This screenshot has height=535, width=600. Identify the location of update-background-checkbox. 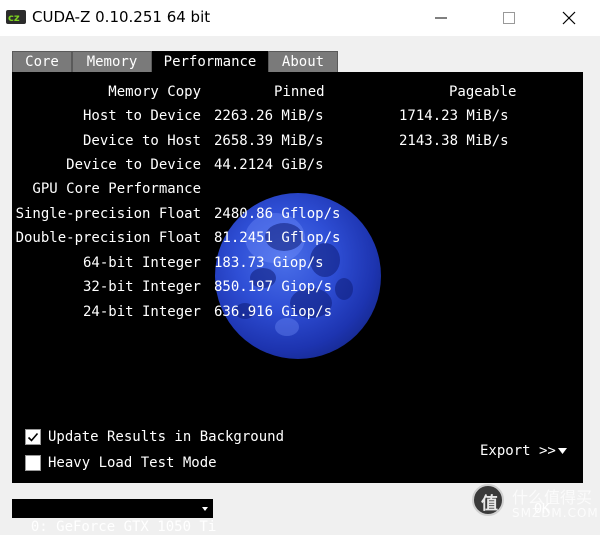
(33, 437).